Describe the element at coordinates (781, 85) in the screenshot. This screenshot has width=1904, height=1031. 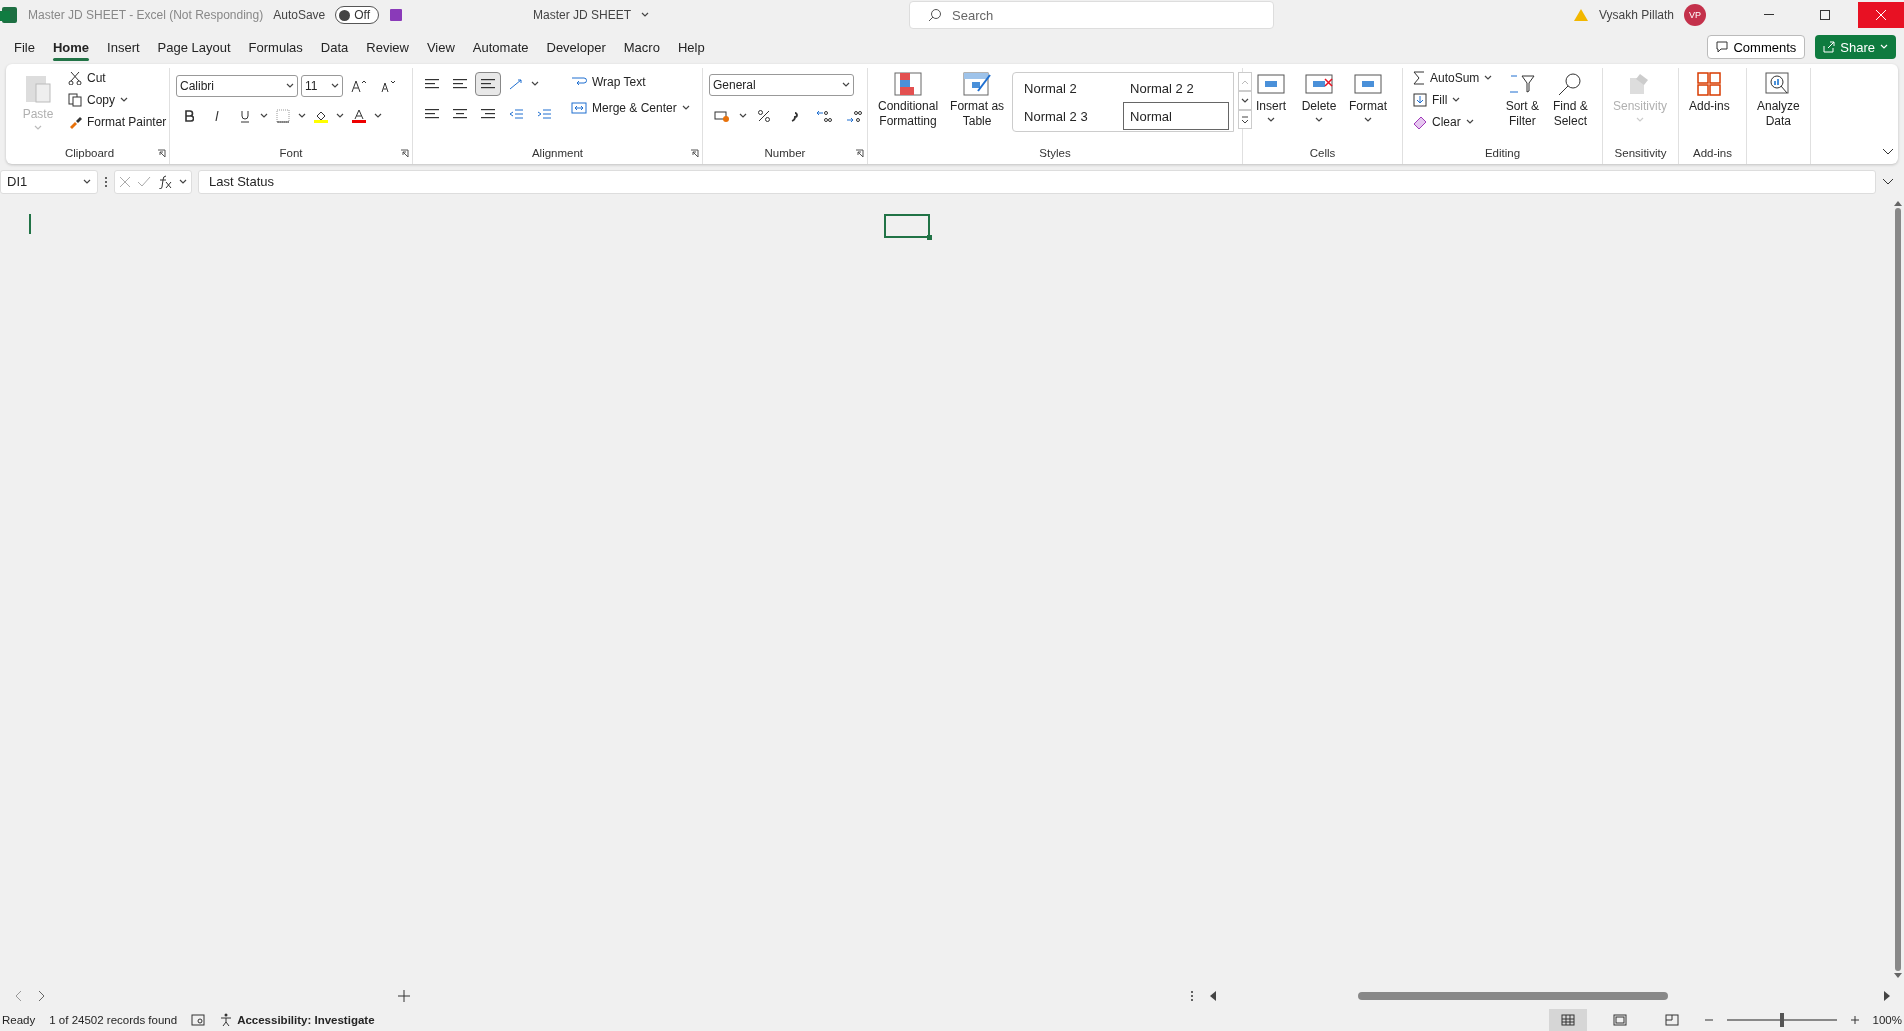
I see `number-format-dropdown: General` at that location.